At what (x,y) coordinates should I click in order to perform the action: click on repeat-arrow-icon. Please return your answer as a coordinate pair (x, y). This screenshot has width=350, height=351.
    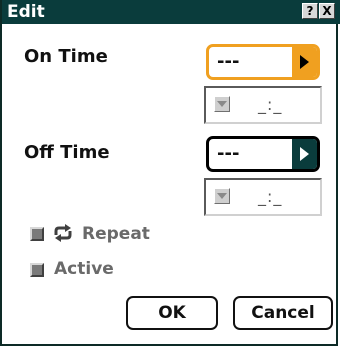
    Looking at the image, I should click on (63, 233).